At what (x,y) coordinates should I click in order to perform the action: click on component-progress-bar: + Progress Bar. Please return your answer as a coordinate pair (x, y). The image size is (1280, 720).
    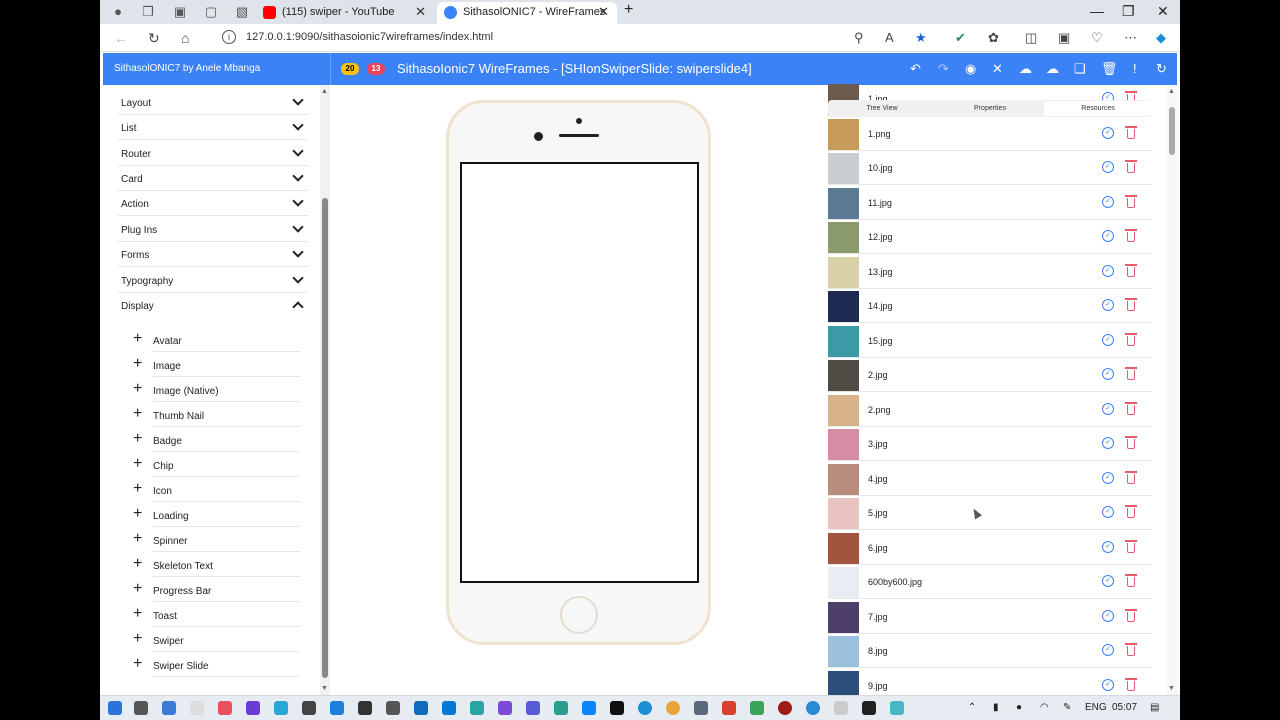
    Looking at the image, I should click on (216, 589).